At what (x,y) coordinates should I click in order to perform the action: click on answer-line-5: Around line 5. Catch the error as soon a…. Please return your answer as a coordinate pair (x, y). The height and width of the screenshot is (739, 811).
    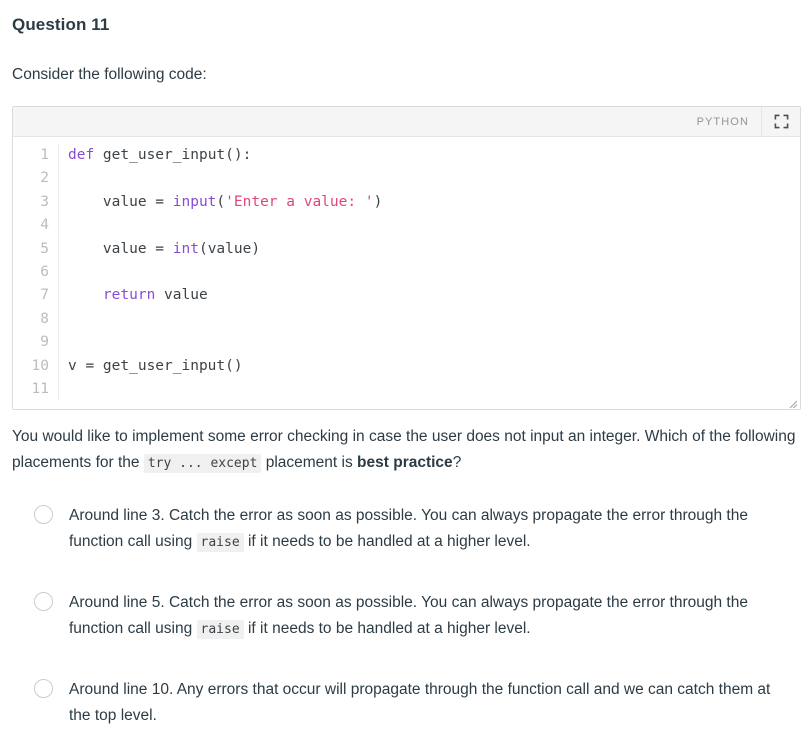
    Looking at the image, I should click on (405, 616).